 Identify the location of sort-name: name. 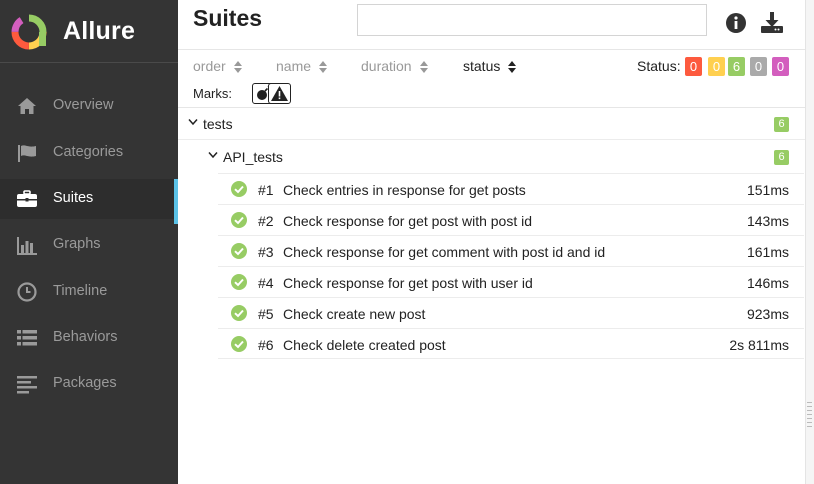
(302, 66).